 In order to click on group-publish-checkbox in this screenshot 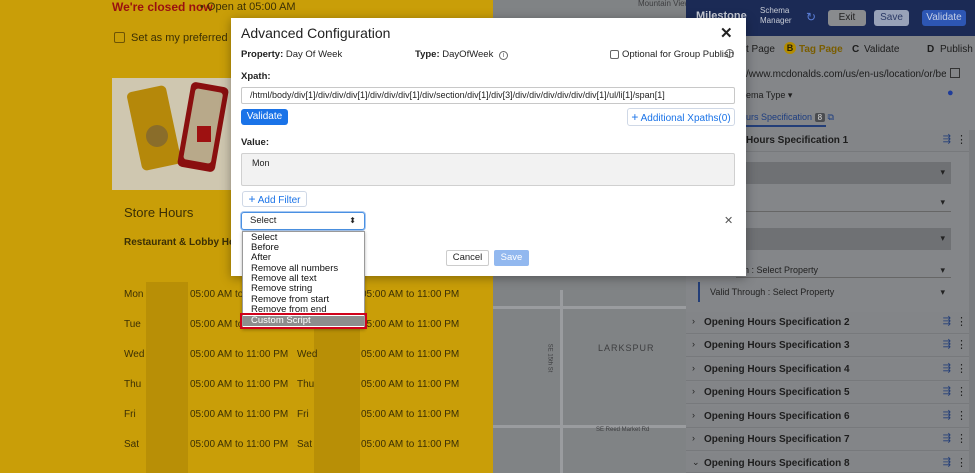, I will do `click(614, 54)`.